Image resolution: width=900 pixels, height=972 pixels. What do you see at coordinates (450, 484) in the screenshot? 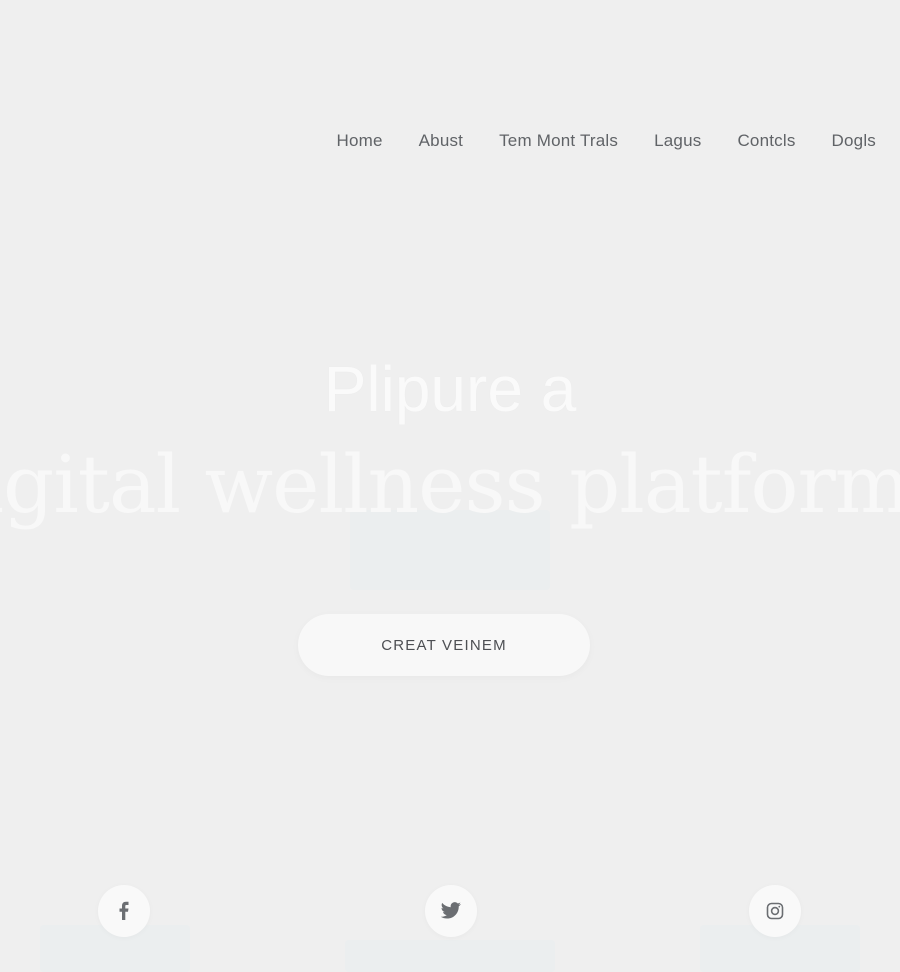
I see `hero-title-line2: igital wellness platform` at bounding box center [450, 484].